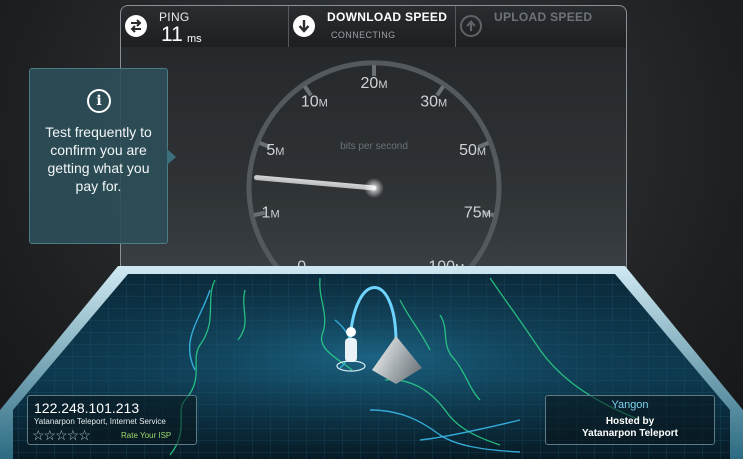 The height and width of the screenshot is (459, 743). I want to click on gauge-unit-label: bits per second, so click(374, 146).